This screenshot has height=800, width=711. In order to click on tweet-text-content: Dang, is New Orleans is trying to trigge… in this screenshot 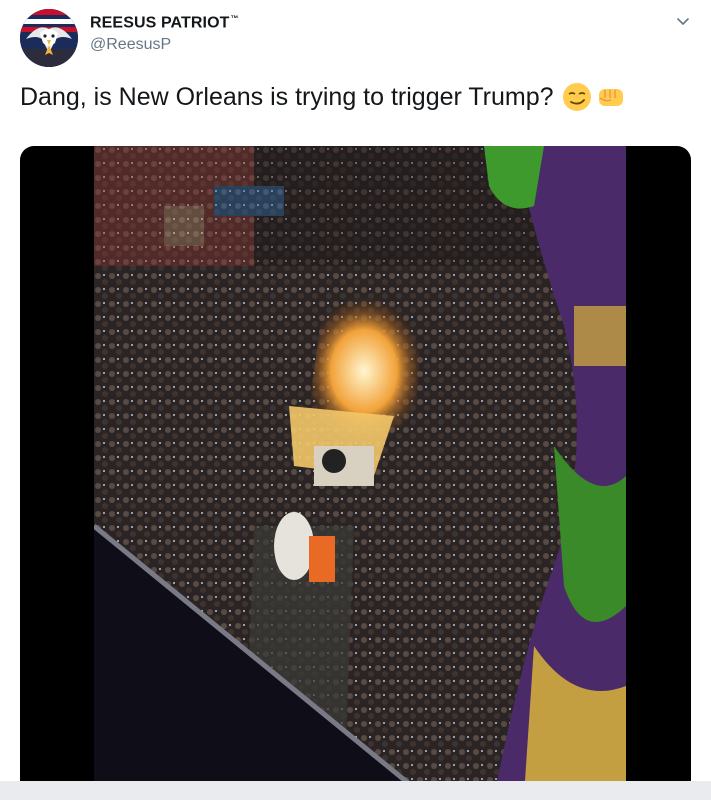, I will do `click(287, 96)`.